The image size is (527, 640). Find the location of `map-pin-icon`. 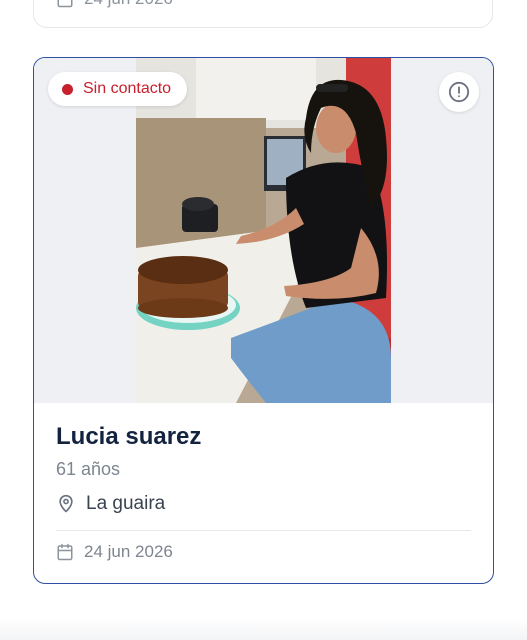

map-pin-icon is located at coordinates (66, 503).